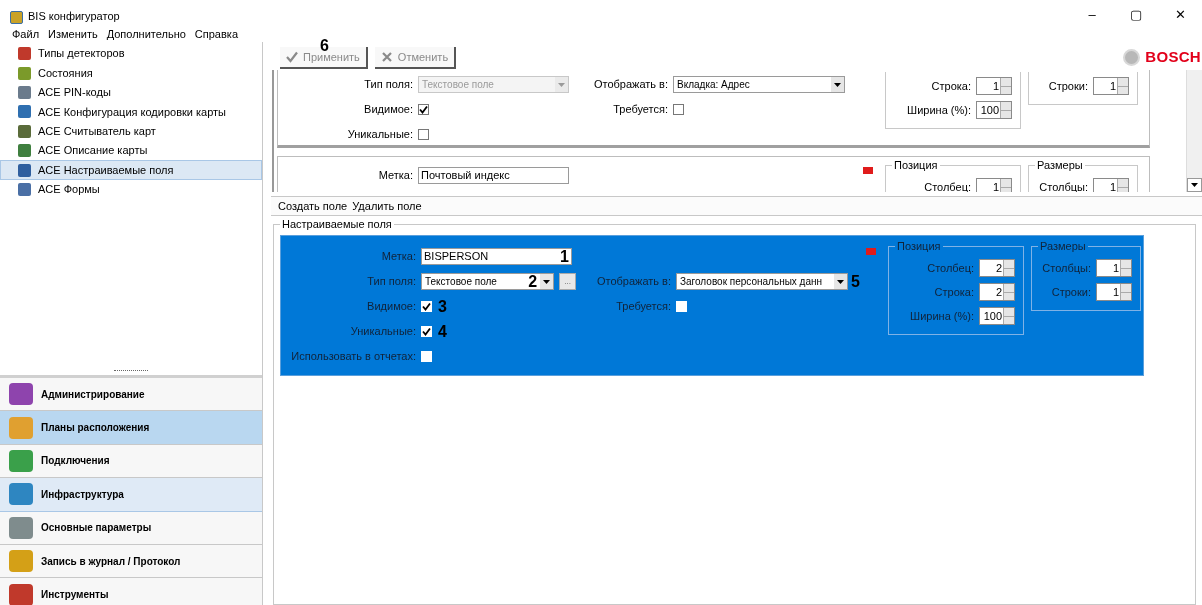  What do you see at coordinates (954, 292) in the screenshot?
I see `field-label: Строка:` at bounding box center [954, 292].